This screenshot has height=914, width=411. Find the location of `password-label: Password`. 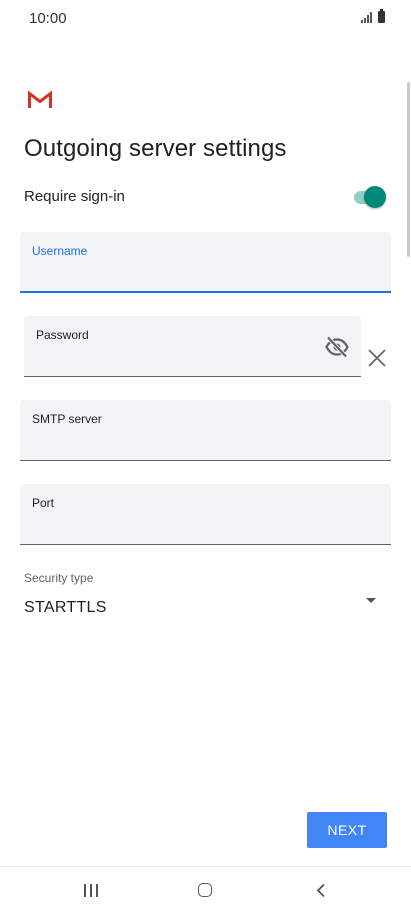

password-label: Password is located at coordinates (62, 335).